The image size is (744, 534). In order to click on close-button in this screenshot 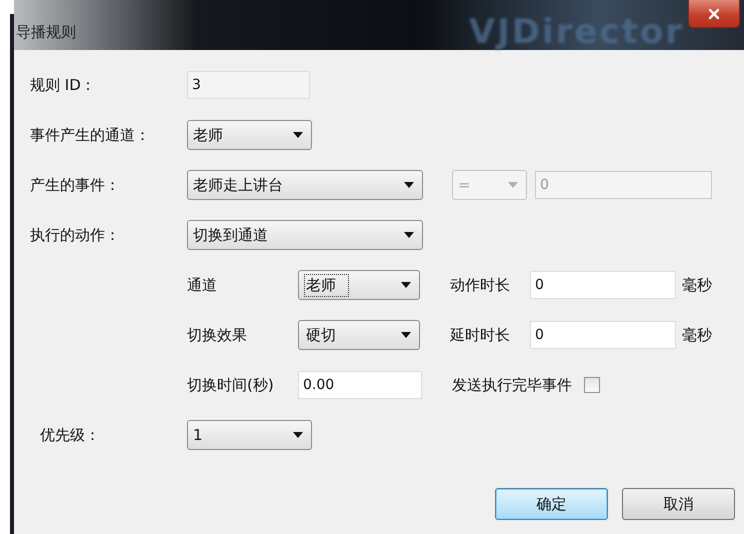, I will do `click(714, 14)`.